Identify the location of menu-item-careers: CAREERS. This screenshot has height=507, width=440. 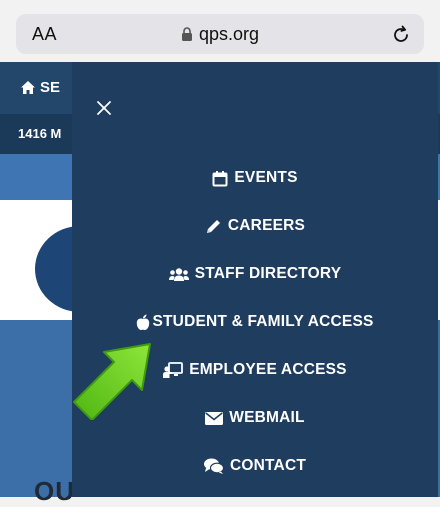
(255, 226).